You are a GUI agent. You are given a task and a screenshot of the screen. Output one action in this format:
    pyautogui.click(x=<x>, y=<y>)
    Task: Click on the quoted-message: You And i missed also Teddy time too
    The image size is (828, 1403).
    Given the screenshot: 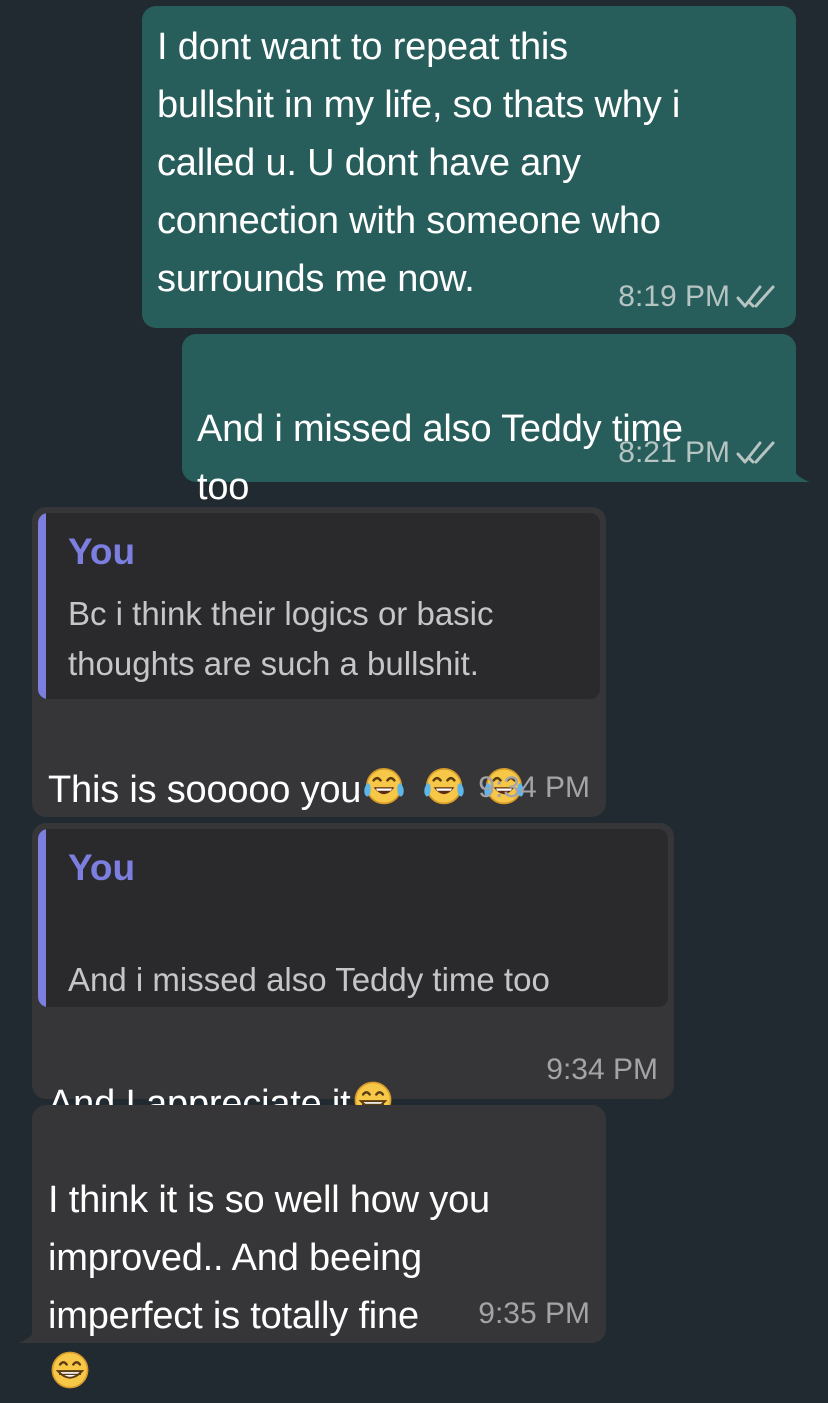 What is the action you would take?
    pyautogui.click(x=353, y=918)
    